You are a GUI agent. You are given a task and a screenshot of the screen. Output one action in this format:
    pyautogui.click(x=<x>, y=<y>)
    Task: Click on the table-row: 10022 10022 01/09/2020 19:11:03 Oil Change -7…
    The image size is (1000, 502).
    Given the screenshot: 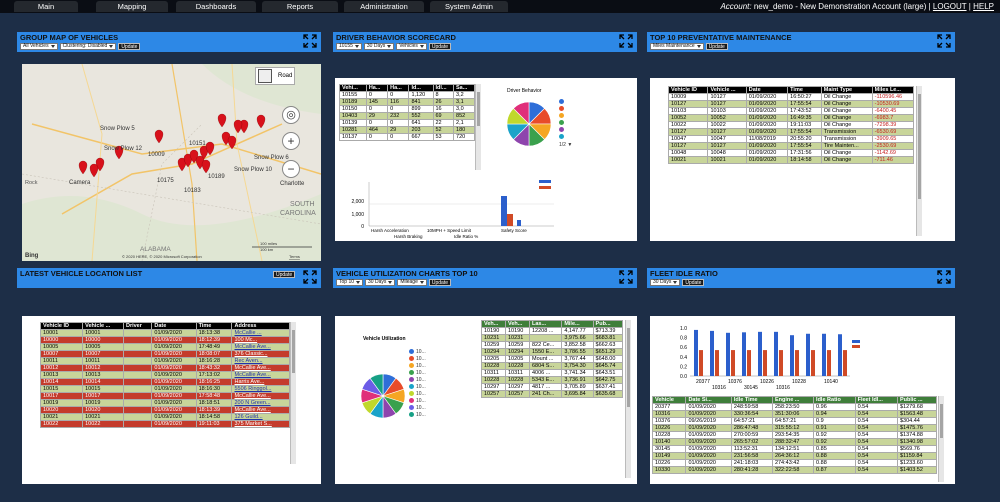 What is the action you would take?
    pyautogui.click(x=791, y=125)
    